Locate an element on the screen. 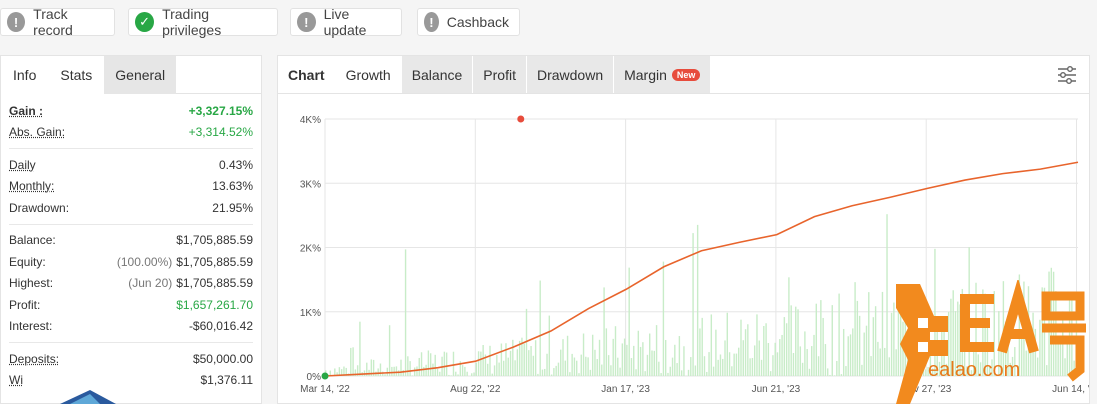  tab-chart: Chart is located at coordinates (307, 74).